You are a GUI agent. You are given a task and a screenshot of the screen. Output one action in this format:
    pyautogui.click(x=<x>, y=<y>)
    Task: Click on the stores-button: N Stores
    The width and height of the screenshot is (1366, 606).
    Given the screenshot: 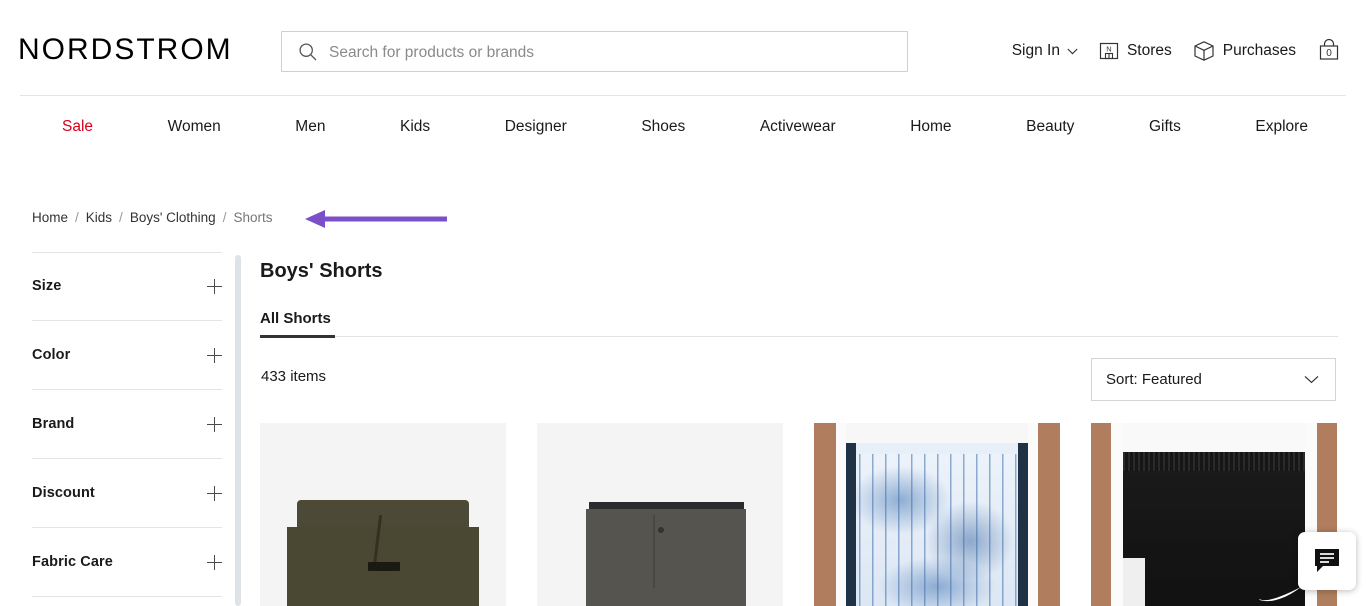 What is the action you would take?
    pyautogui.click(x=1135, y=51)
    